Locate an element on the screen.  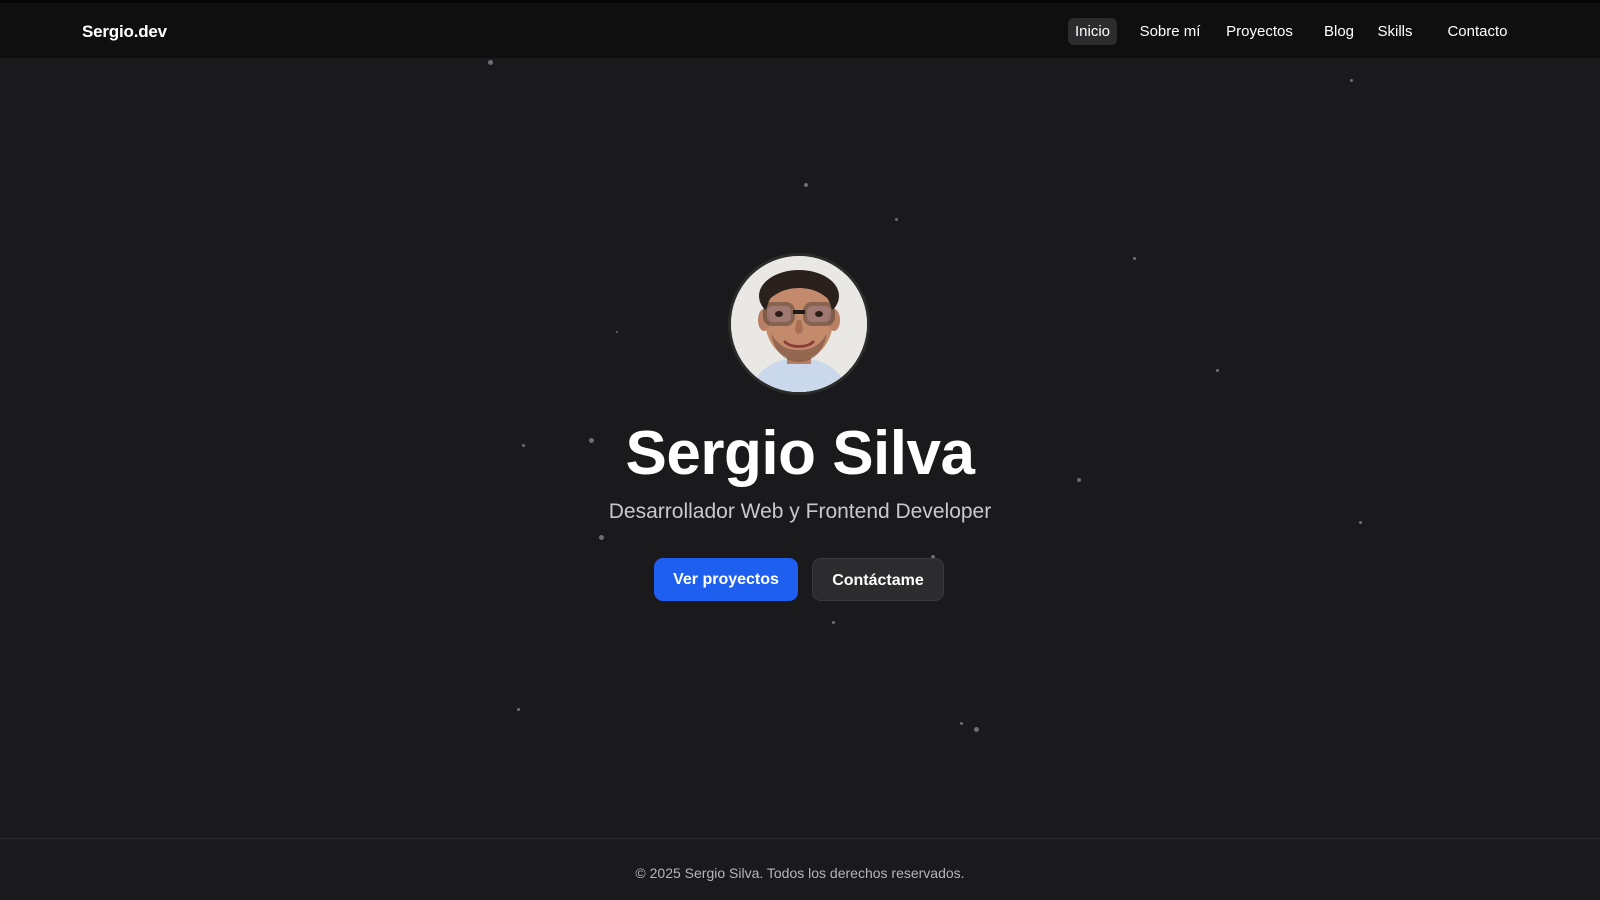
avatar-portrait-icon is located at coordinates (799, 324).